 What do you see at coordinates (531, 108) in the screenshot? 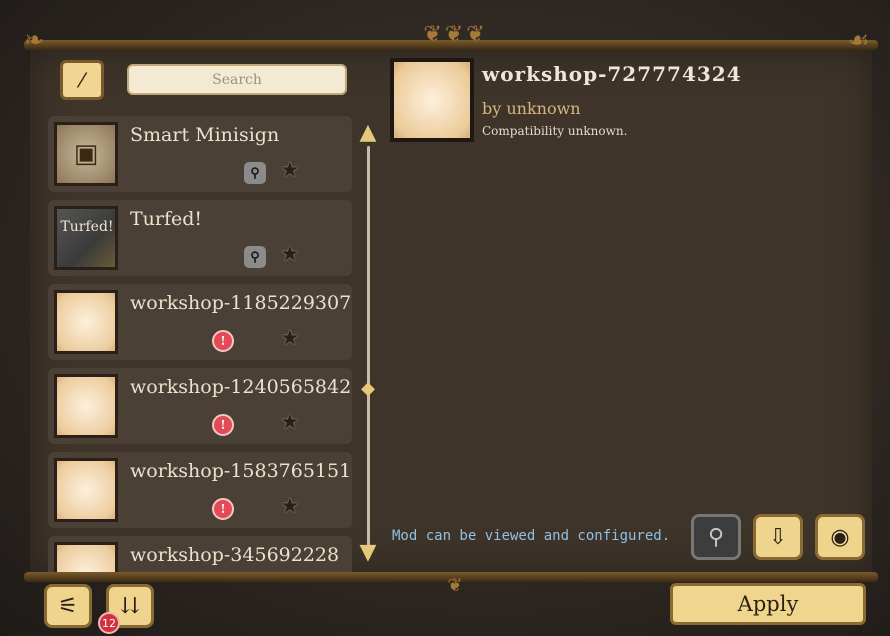
I see `selected-mod-author: by unknown` at bounding box center [531, 108].